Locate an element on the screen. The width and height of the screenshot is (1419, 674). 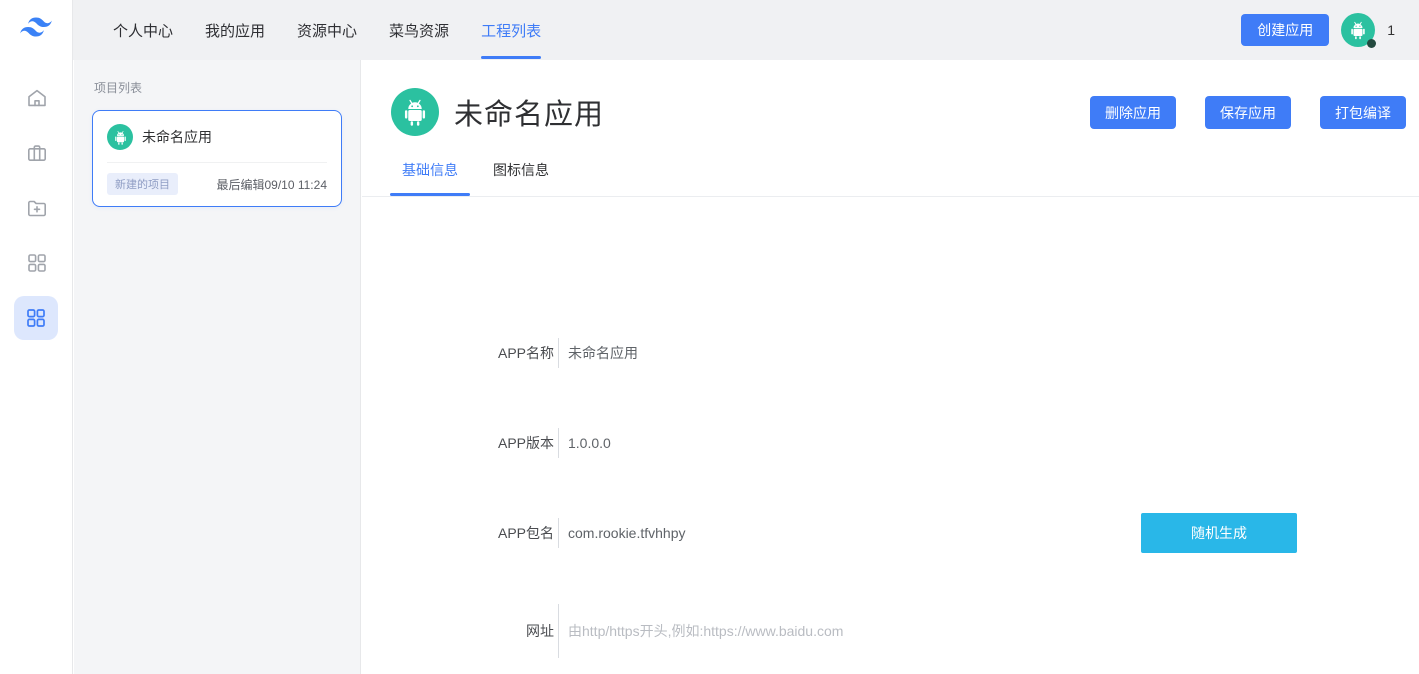
form-row-app-version: APP版本 is located at coordinates (890, 443).